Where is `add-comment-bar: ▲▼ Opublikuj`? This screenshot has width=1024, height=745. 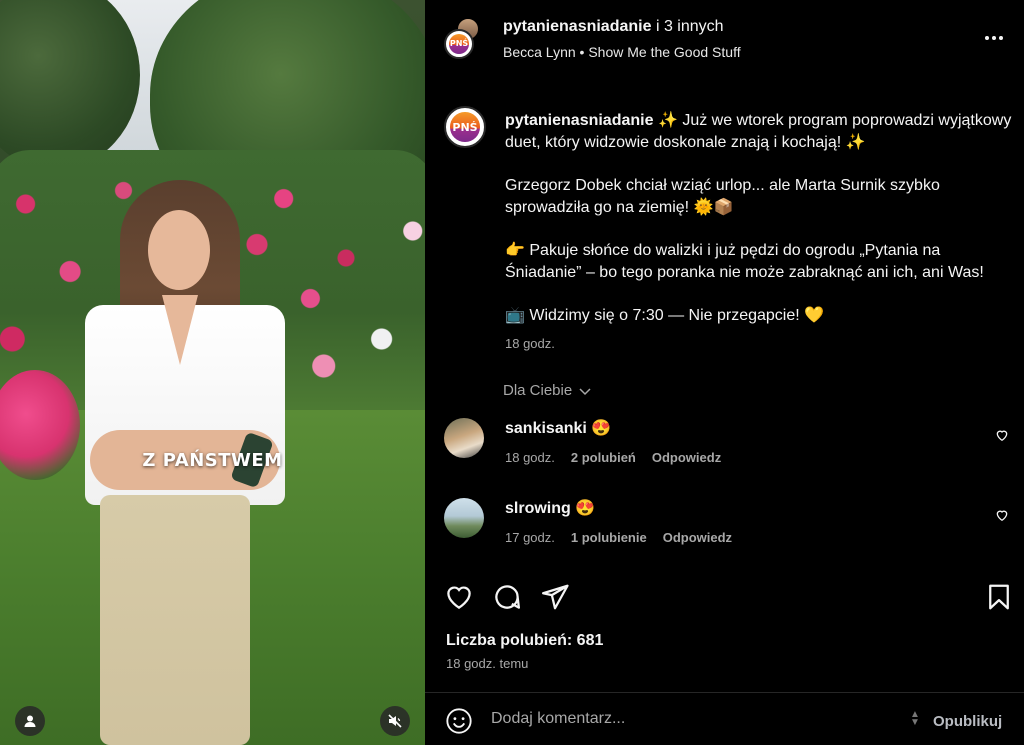
add-comment-bar: ▲▼ Opublikuj is located at coordinates (724, 719).